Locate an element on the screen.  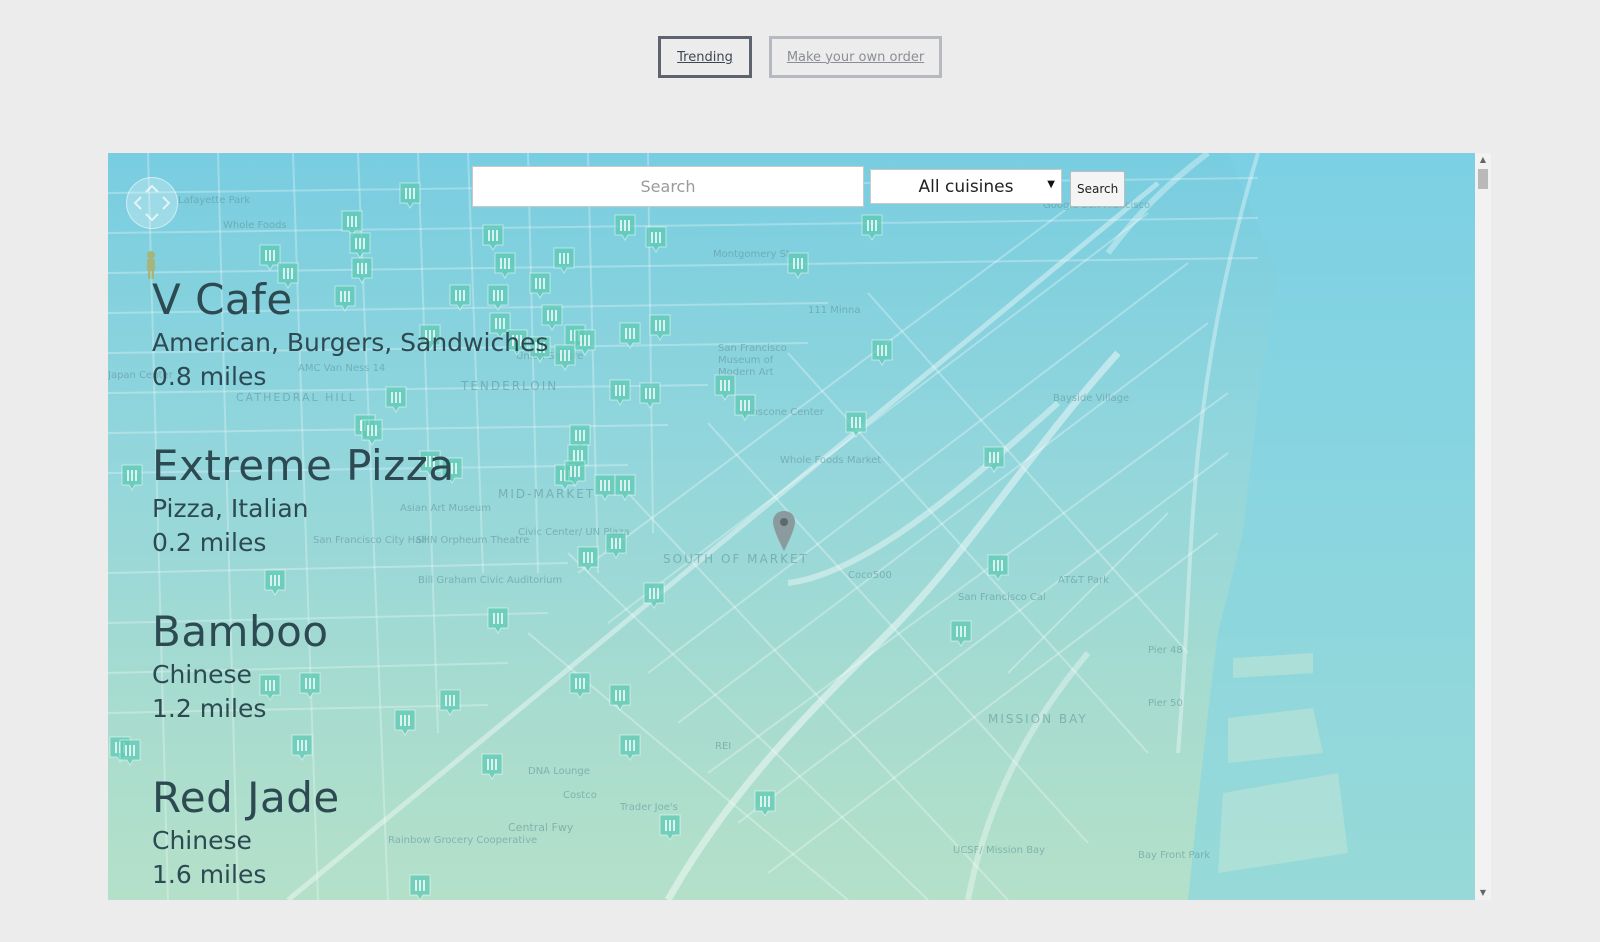
svg-text: Coco500 is located at coordinates (870, 575).